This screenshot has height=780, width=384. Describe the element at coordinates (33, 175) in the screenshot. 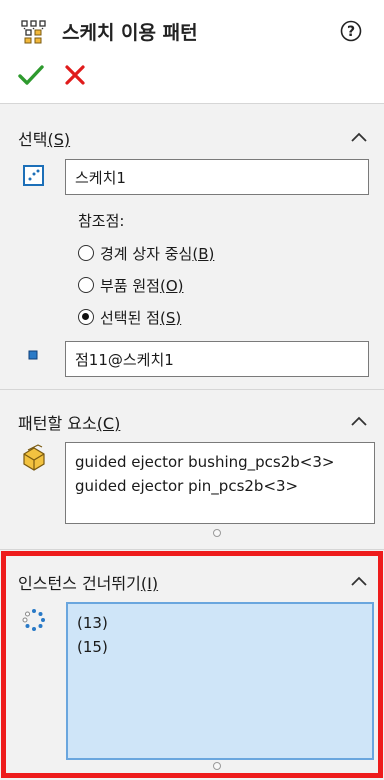

I see `sketch-select-icon` at that location.